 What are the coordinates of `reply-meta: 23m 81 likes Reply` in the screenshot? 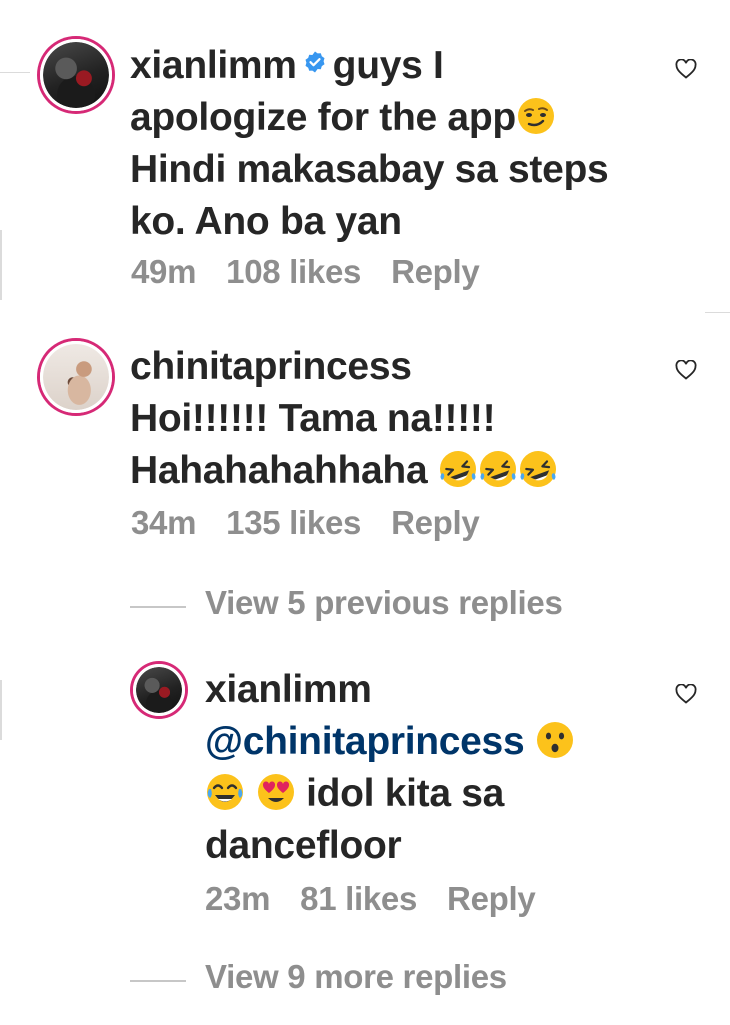 It's located at (385, 899).